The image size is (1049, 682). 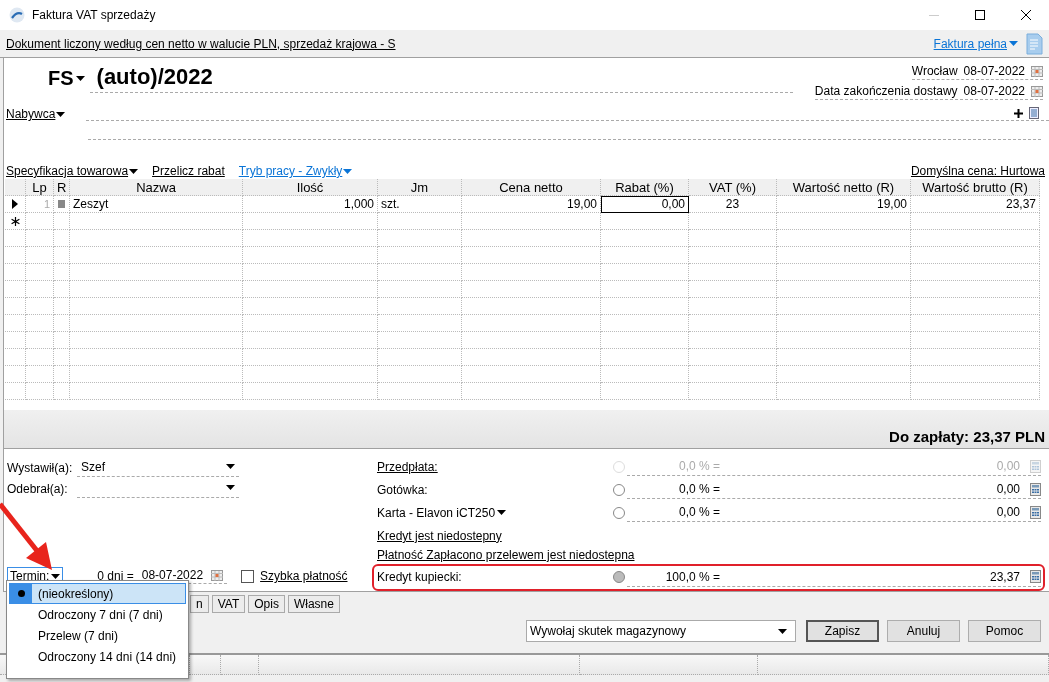 I want to click on tab: Własne, so click(x=313, y=604).